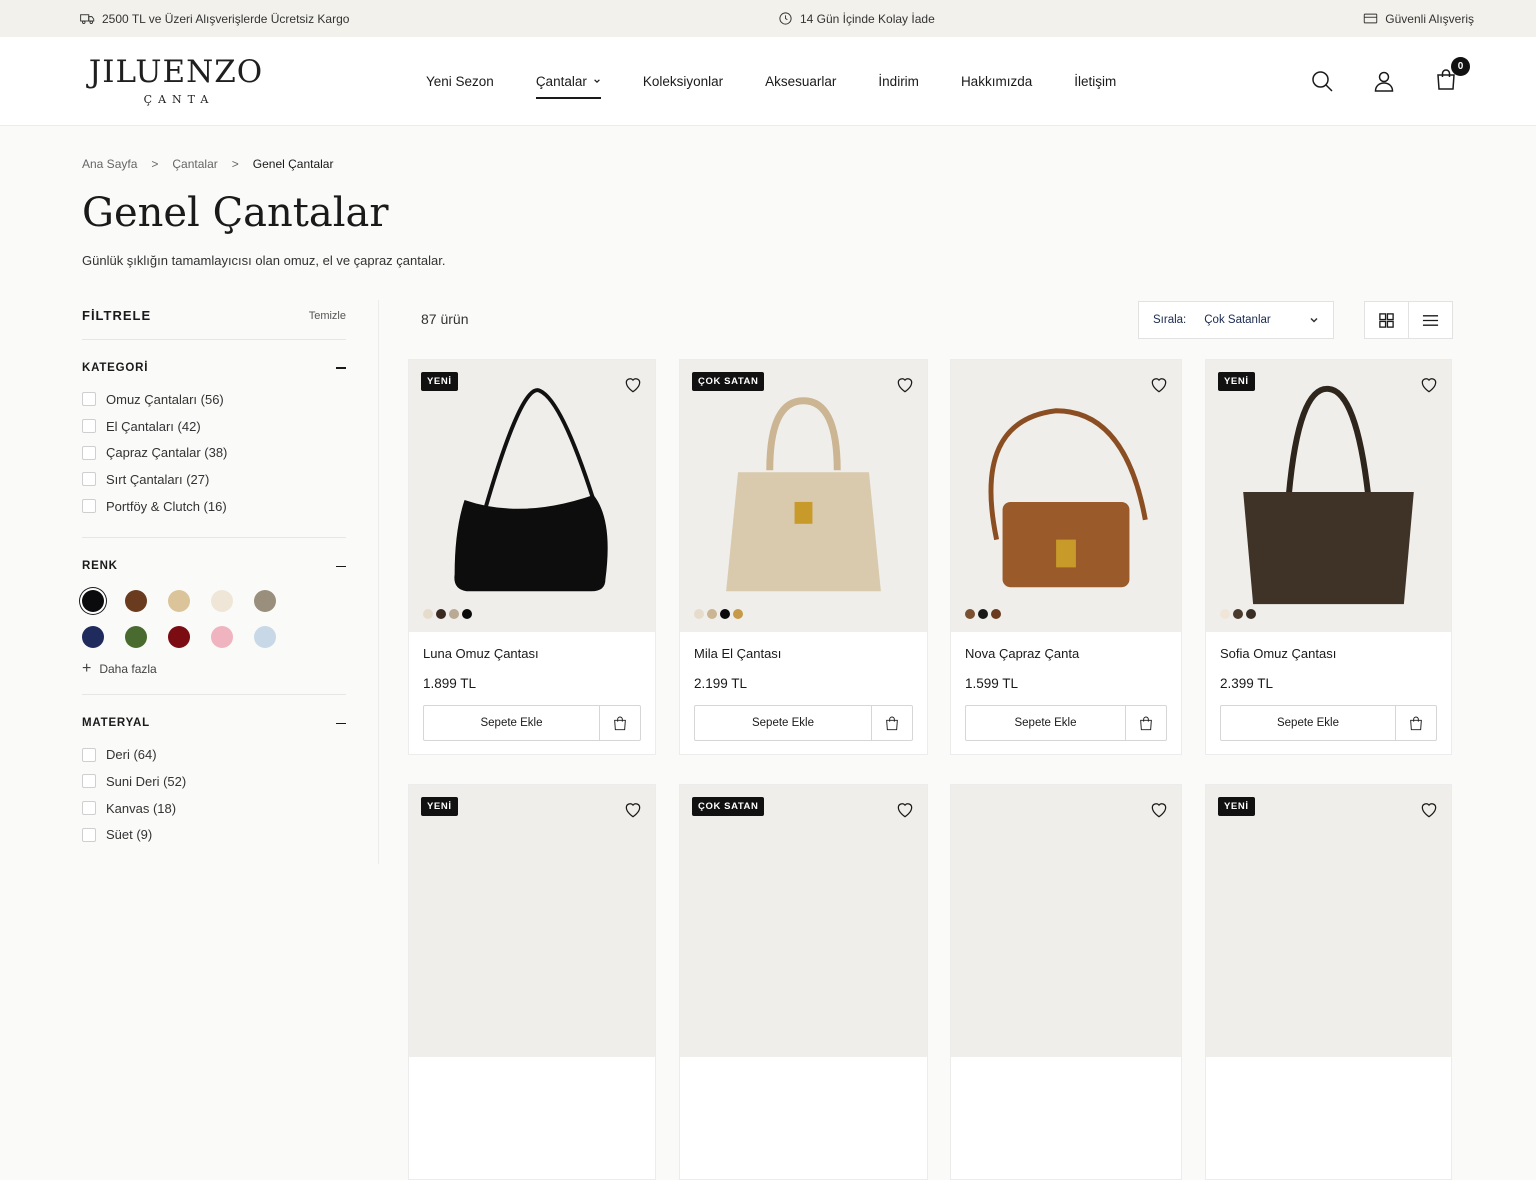  What do you see at coordinates (1066, 982) in the screenshot?
I see `product-card` at bounding box center [1066, 982].